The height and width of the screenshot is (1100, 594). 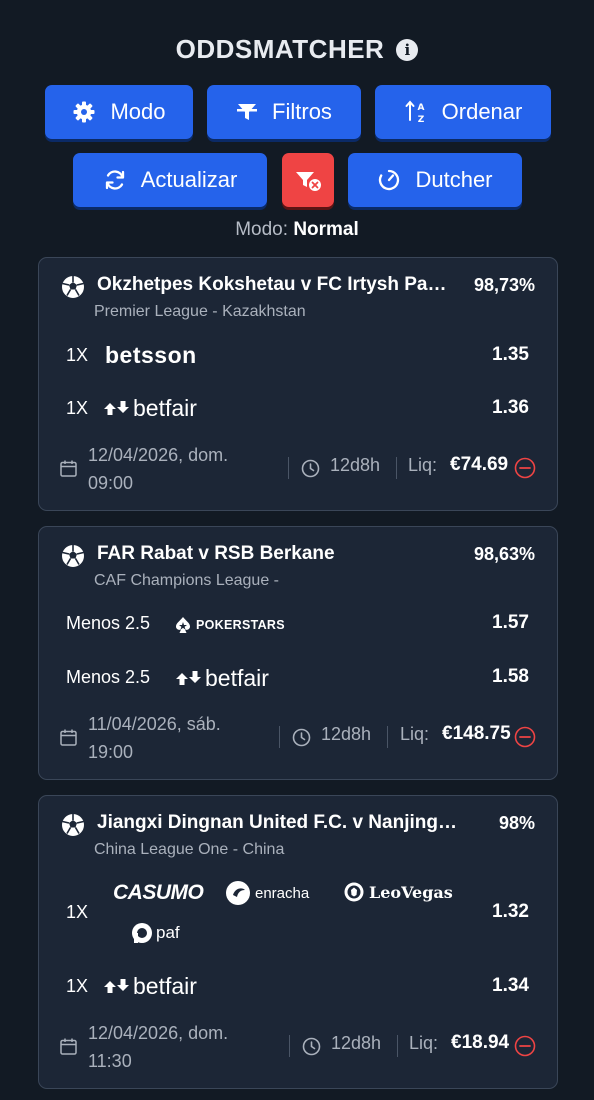 I want to click on enracha-logo-icon, so click(x=238, y=893).